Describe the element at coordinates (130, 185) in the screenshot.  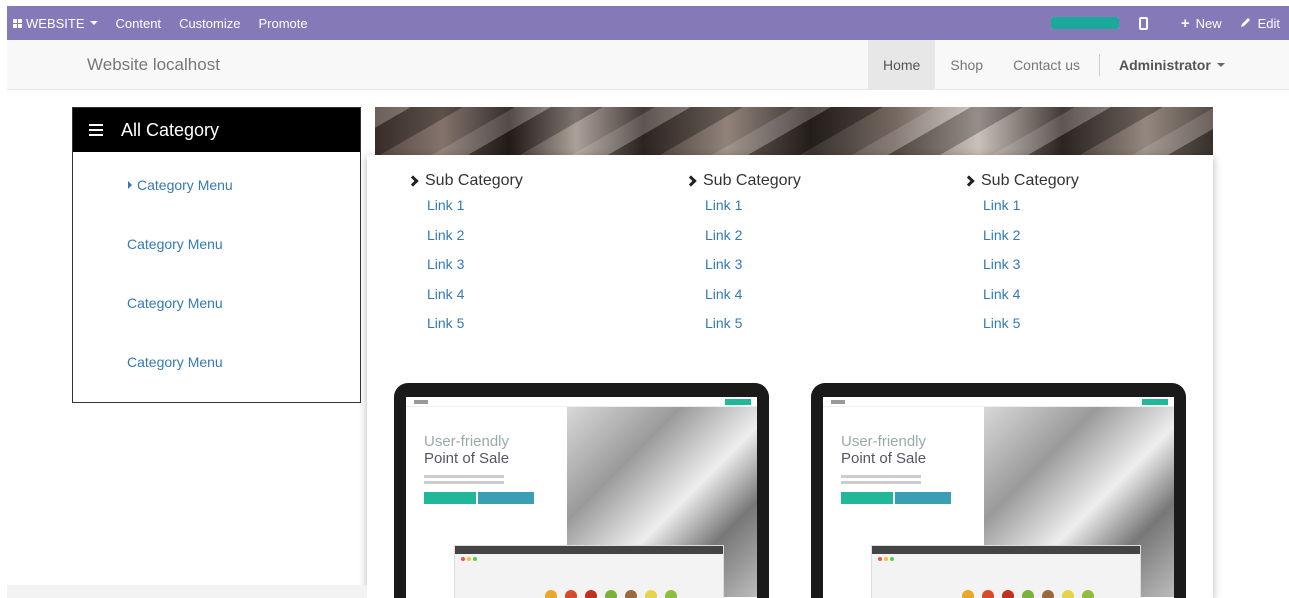
I see `caret-right-icon` at that location.